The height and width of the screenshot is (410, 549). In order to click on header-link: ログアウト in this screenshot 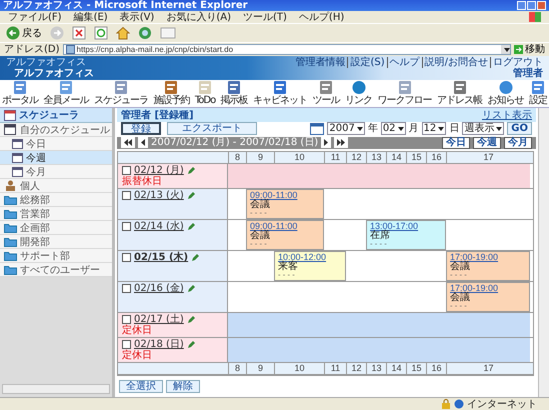, I will do `click(516, 62)`.